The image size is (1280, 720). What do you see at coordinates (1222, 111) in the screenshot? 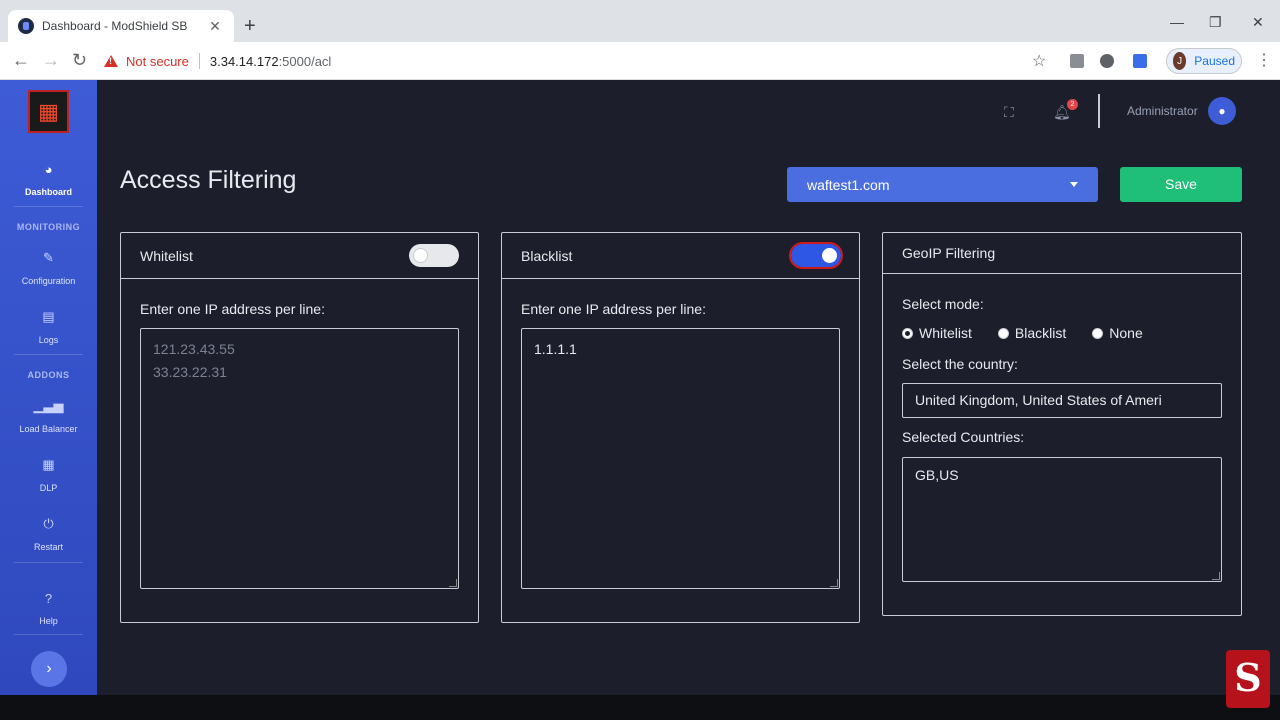
I see `user-avatar-icon: ●` at bounding box center [1222, 111].